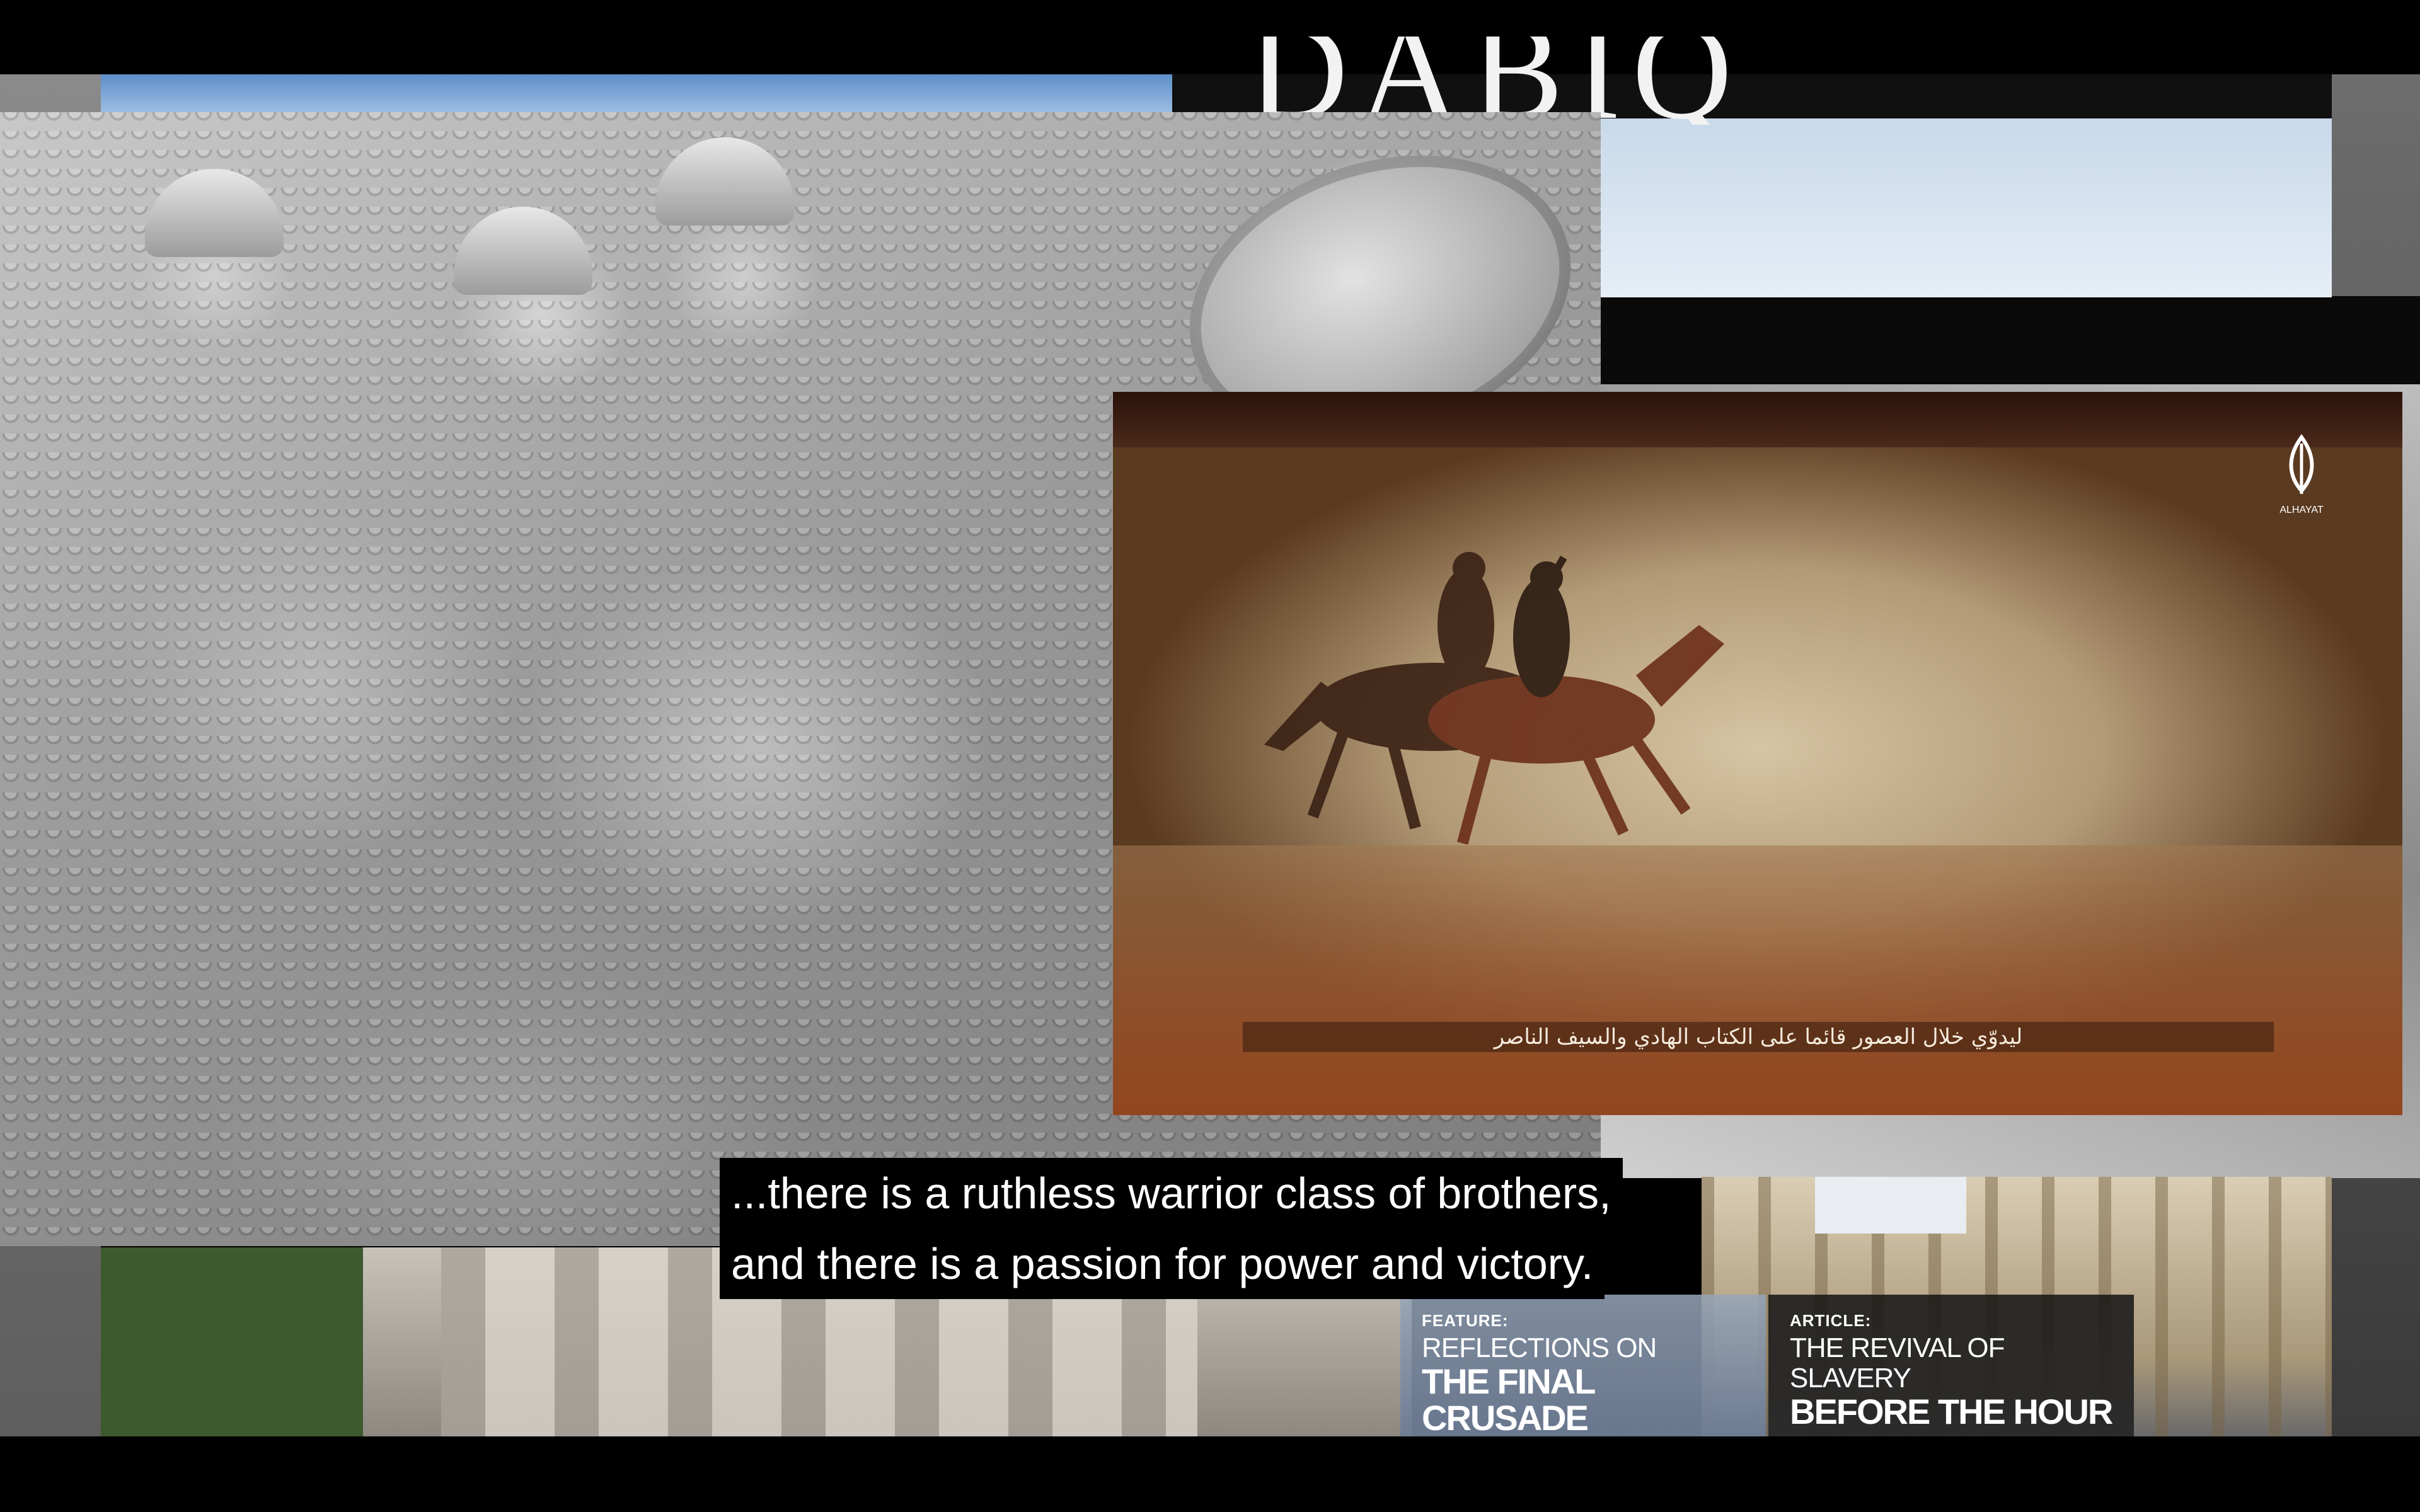 The image size is (2420, 1512). Describe the element at coordinates (1540, 1347) in the screenshot. I see `feature-title-line1: REFLECTIONS ON` at that location.